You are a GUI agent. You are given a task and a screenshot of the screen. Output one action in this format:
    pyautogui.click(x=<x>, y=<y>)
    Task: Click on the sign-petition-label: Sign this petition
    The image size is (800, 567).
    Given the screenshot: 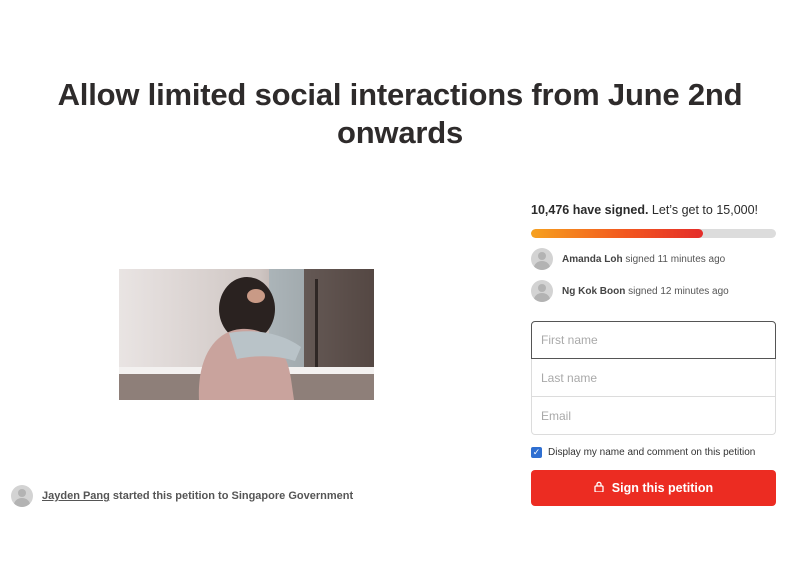 What is the action you would take?
    pyautogui.click(x=662, y=488)
    